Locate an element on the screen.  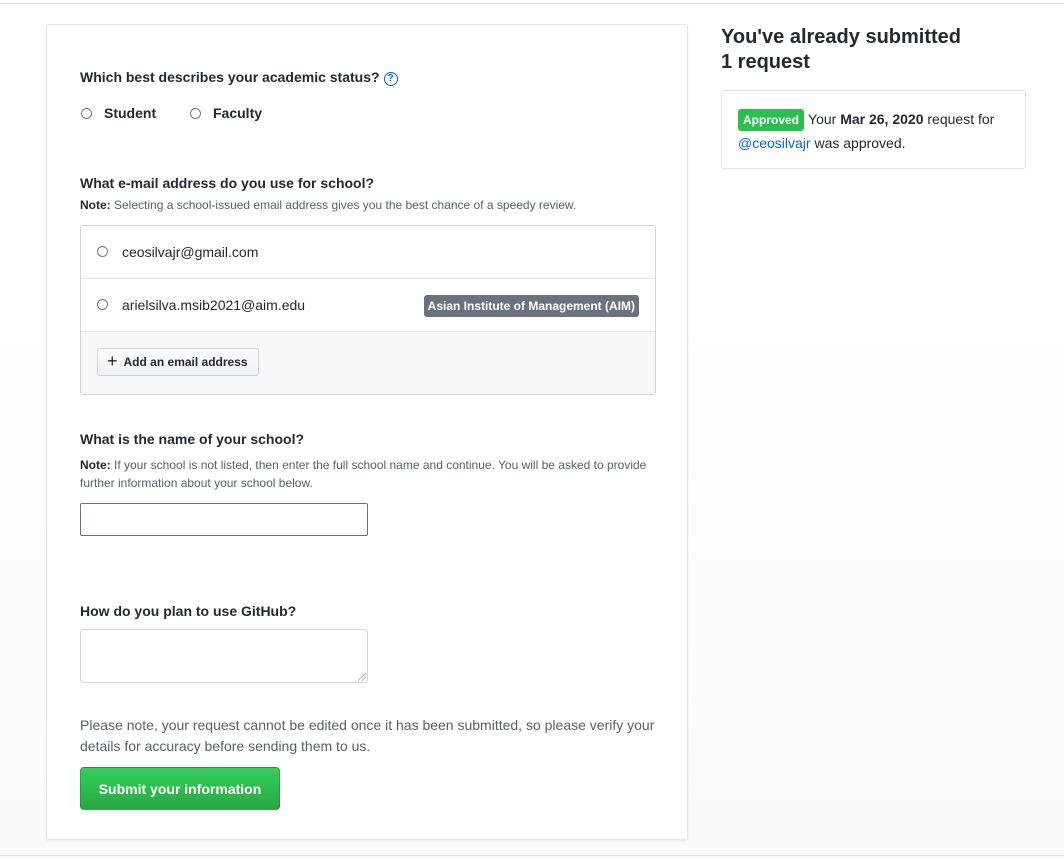
request-text-before: Your is located at coordinates (824, 119).